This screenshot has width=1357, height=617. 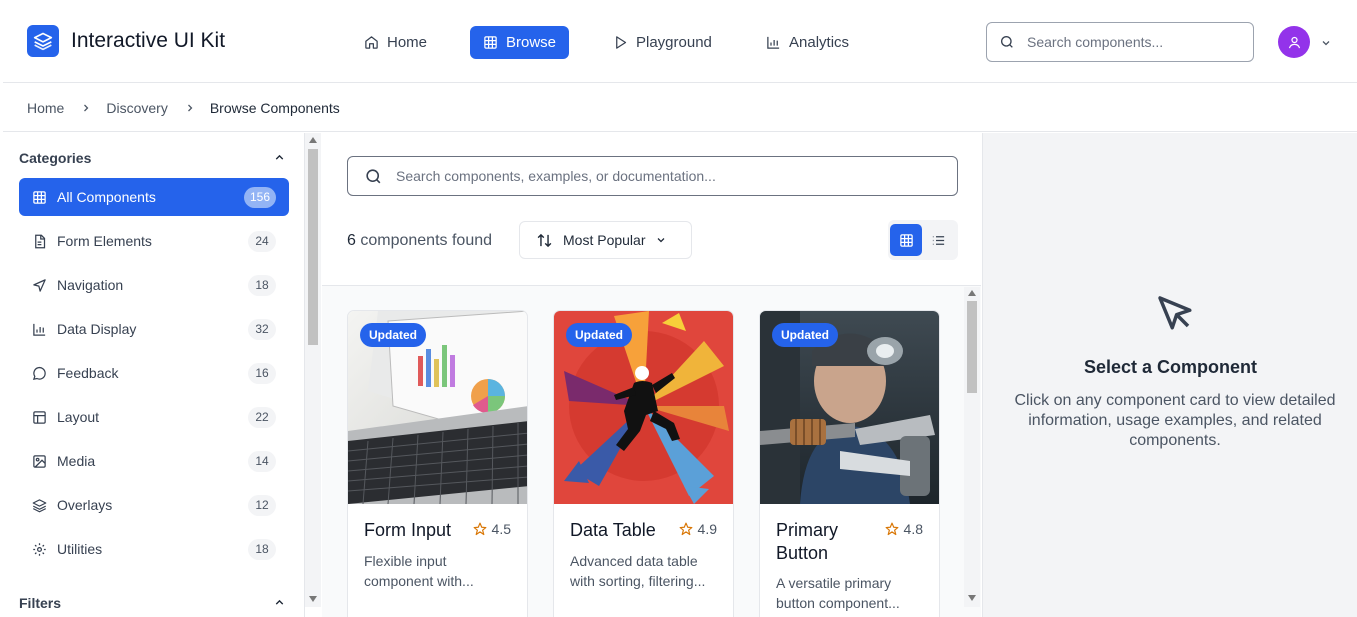 I want to click on card-rating: 4.5, so click(x=492, y=529).